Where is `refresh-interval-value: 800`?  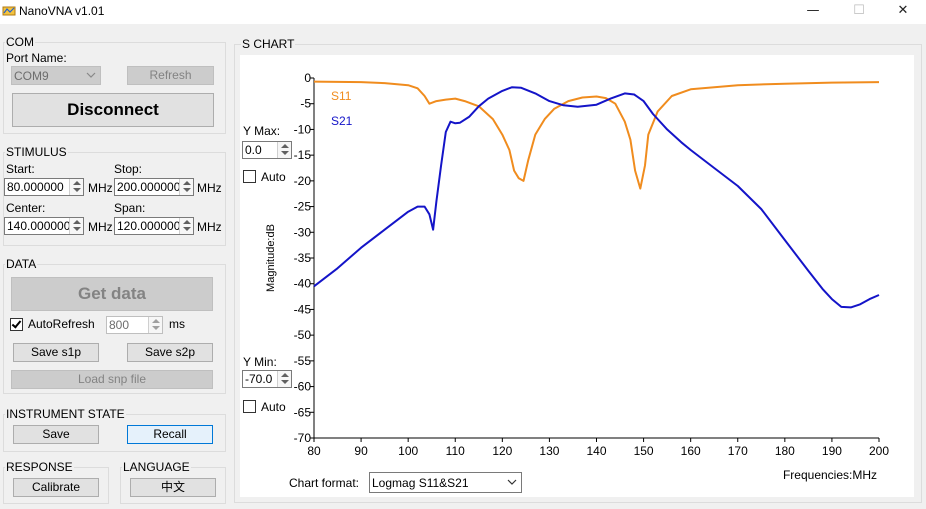
refresh-interval-value: 800 is located at coordinates (119, 325).